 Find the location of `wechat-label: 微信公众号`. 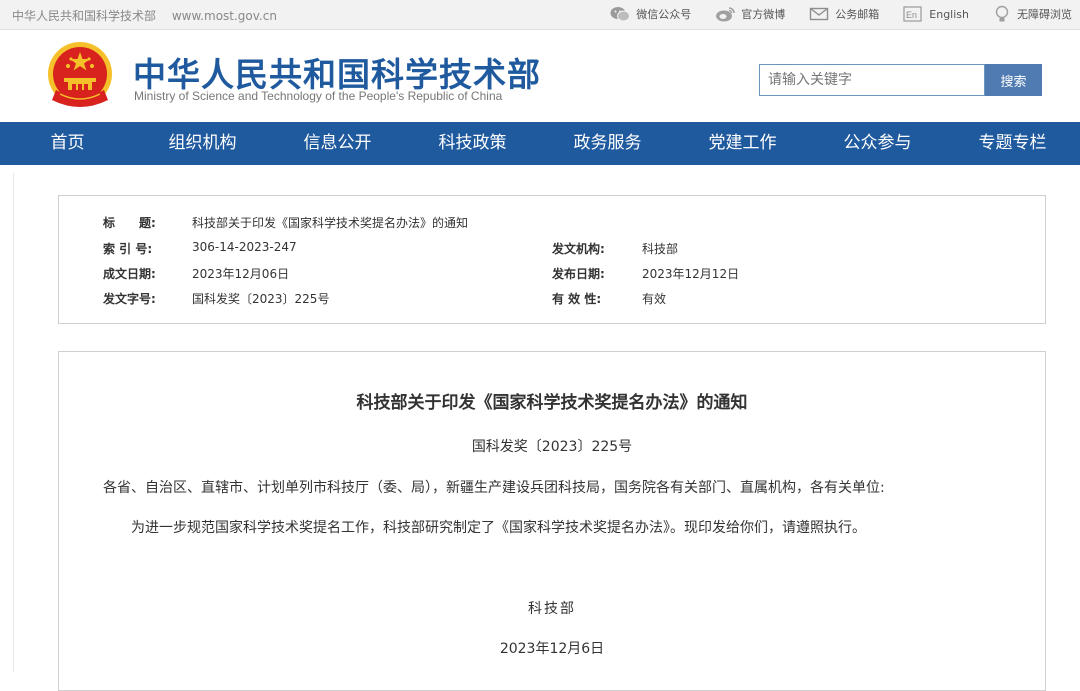

wechat-label: 微信公众号 is located at coordinates (664, 14).